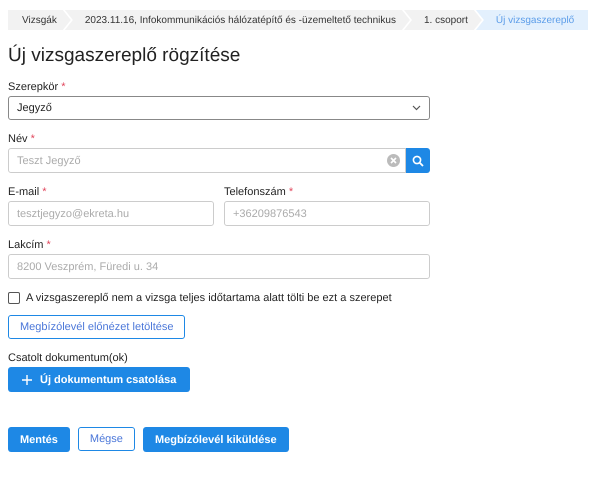 Image resolution: width=606 pixels, height=480 pixels. What do you see at coordinates (125, 56) in the screenshot?
I see `page-title: Új vizsgaszereplő rögzítése` at bounding box center [125, 56].